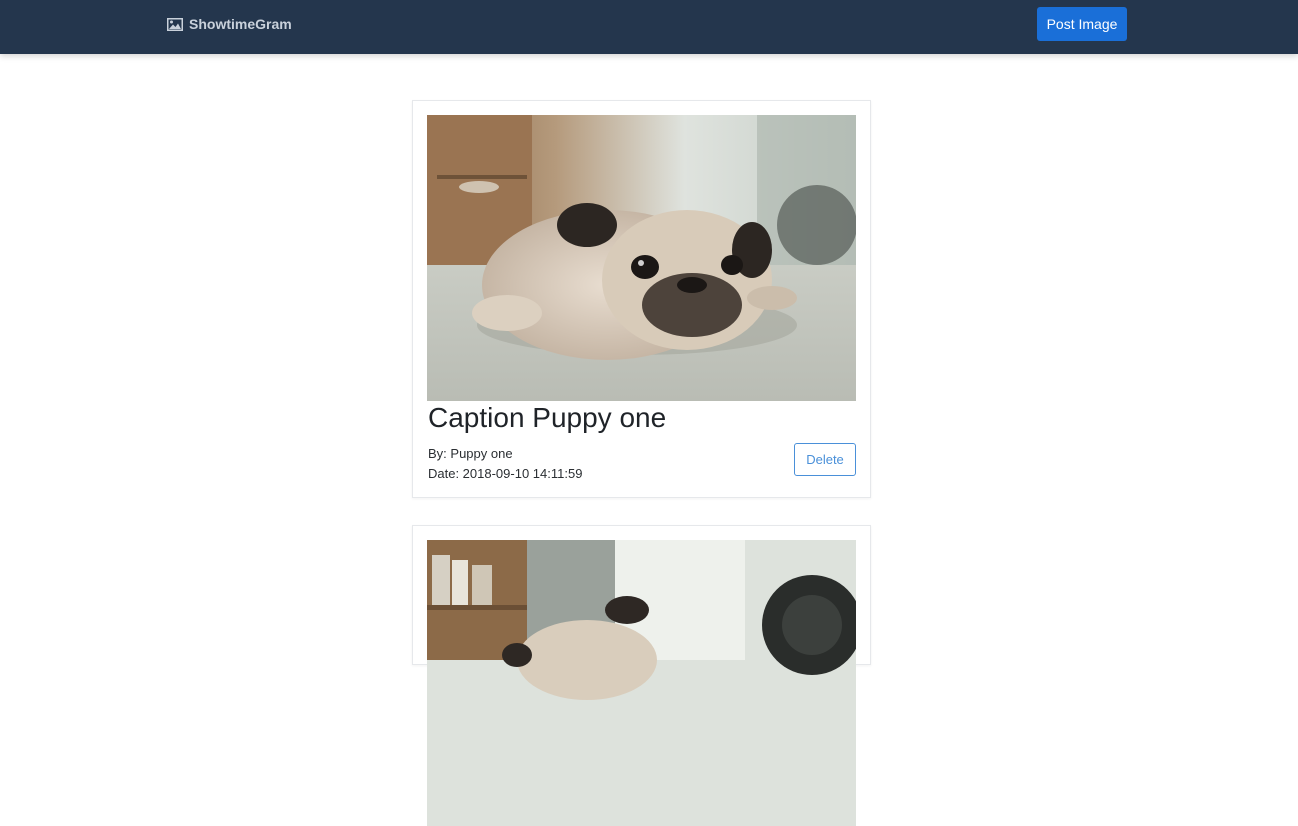 This screenshot has width=1298, height=826. What do you see at coordinates (1082, 24) in the screenshot?
I see `post-image-button: Post Image` at bounding box center [1082, 24].